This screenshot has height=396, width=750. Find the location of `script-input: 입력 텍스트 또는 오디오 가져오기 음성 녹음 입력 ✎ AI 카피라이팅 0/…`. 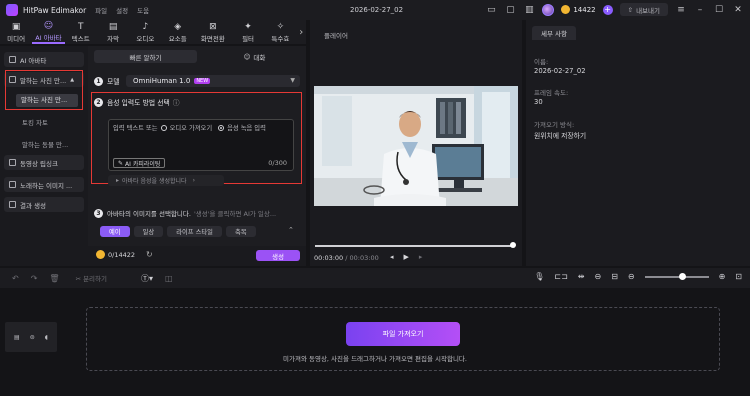

script-input: 입력 텍스트 또는 오디오 가져오기 음성 녹음 입력 ✎ AI 카피라이팅 0/… is located at coordinates (201, 145).